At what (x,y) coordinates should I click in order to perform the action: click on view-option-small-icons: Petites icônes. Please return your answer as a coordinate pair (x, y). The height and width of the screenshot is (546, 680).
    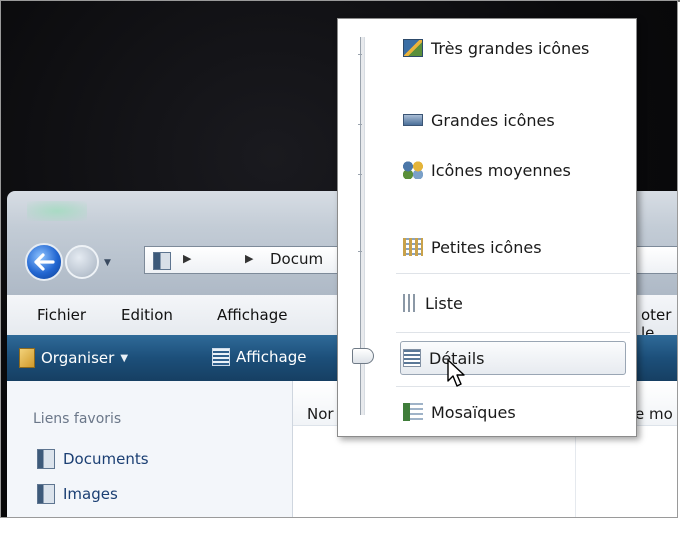
    Looking at the image, I should click on (515, 247).